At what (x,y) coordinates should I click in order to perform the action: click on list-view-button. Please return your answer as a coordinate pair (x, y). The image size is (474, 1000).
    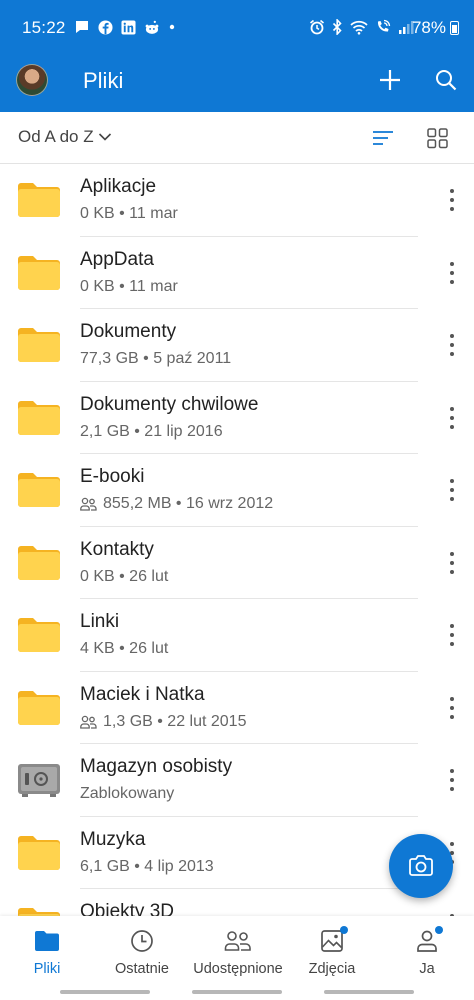
    Looking at the image, I should click on (383, 138).